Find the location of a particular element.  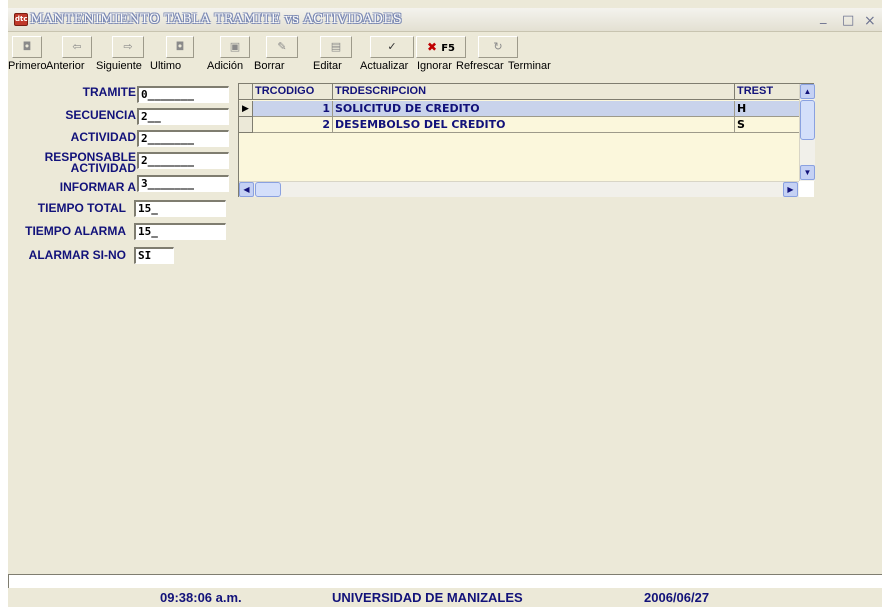

cell-trdescripcion: SOLICITUD DE CREDITO is located at coordinates (534, 109).